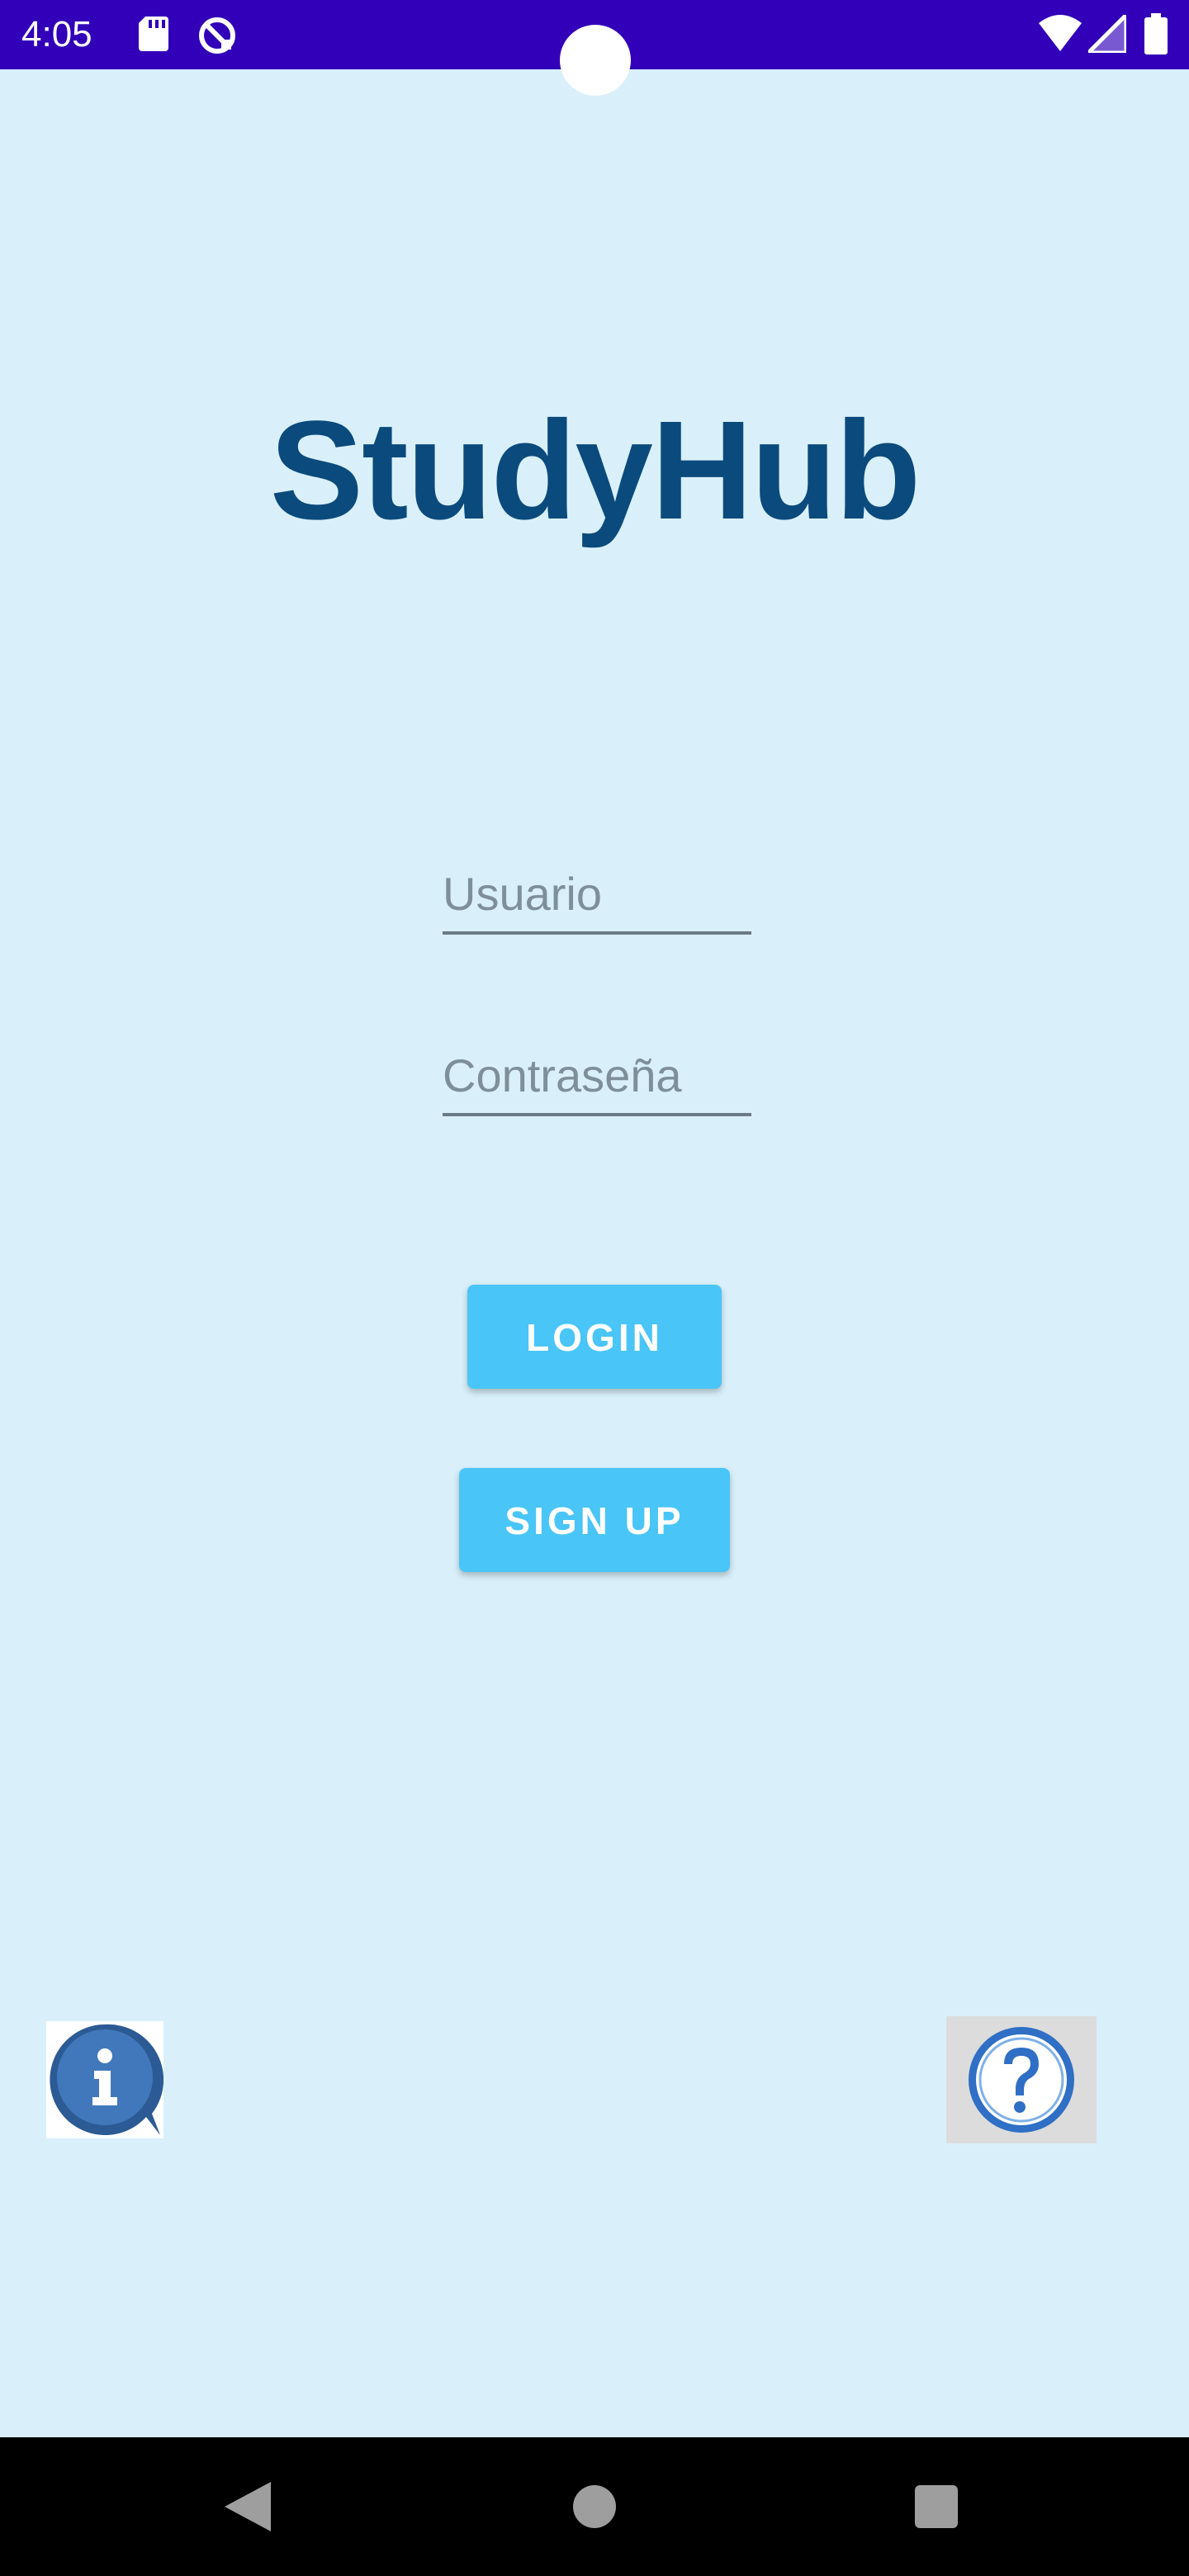 This screenshot has height=2576, width=1189. What do you see at coordinates (153, 36) in the screenshot?
I see `sd-card-icon` at bounding box center [153, 36].